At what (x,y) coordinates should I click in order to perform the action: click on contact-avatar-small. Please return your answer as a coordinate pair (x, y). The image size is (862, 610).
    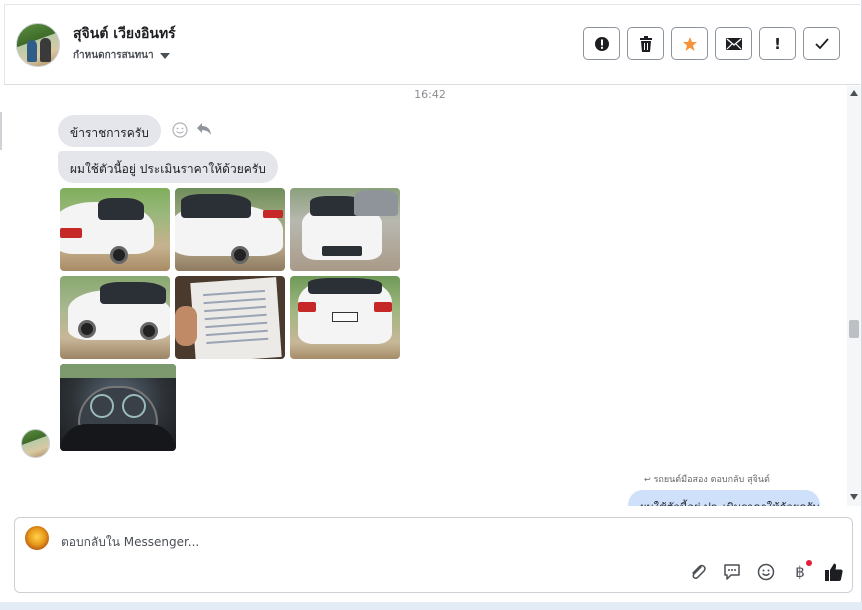
    Looking at the image, I should click on (35, 443).